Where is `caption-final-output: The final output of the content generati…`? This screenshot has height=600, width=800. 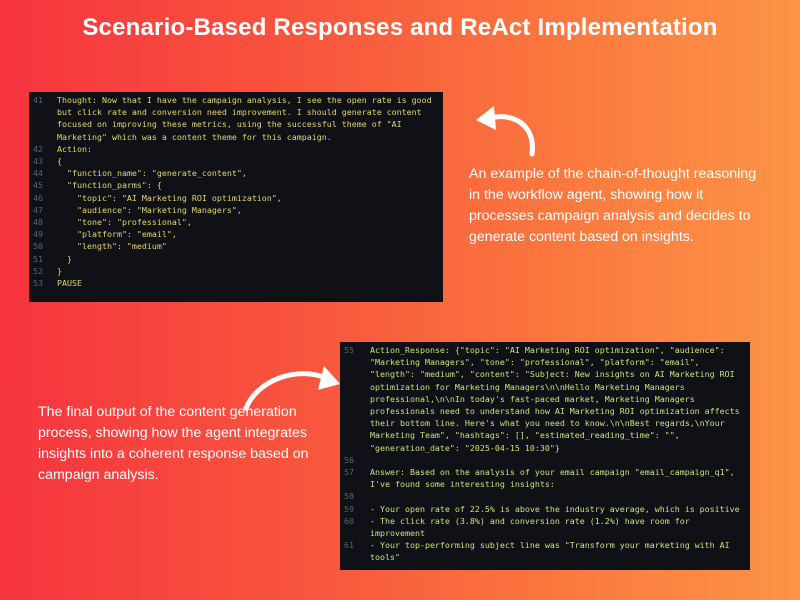
caption-final-output: The final output of the content generati… is located at coordinates (173, 443).